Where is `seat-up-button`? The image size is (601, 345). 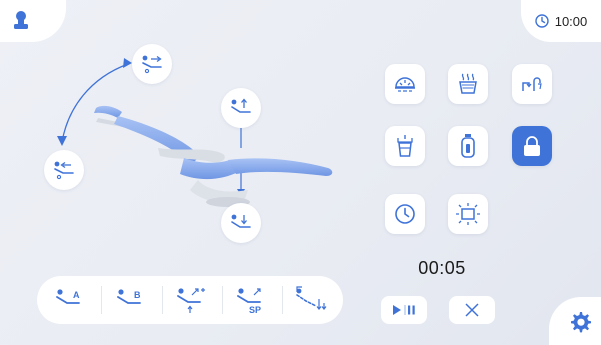
seat-up-button is located at coordinates (241, 108).